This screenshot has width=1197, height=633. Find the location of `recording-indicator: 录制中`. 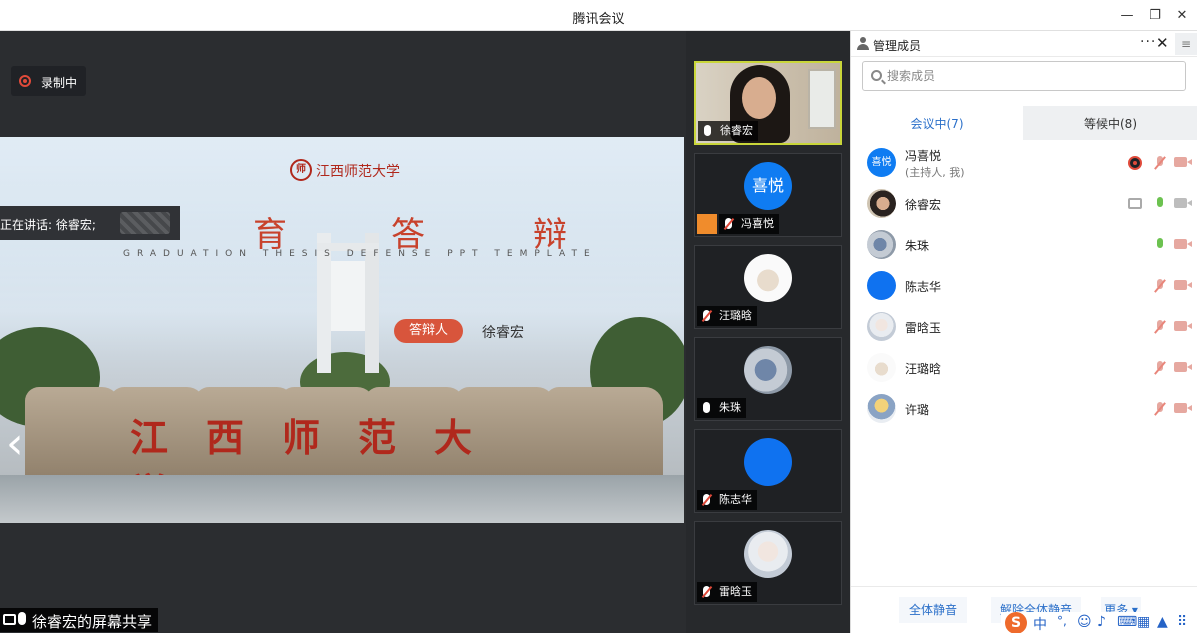

recording-indicator: 录制中 is located at coordinates (48, 81).